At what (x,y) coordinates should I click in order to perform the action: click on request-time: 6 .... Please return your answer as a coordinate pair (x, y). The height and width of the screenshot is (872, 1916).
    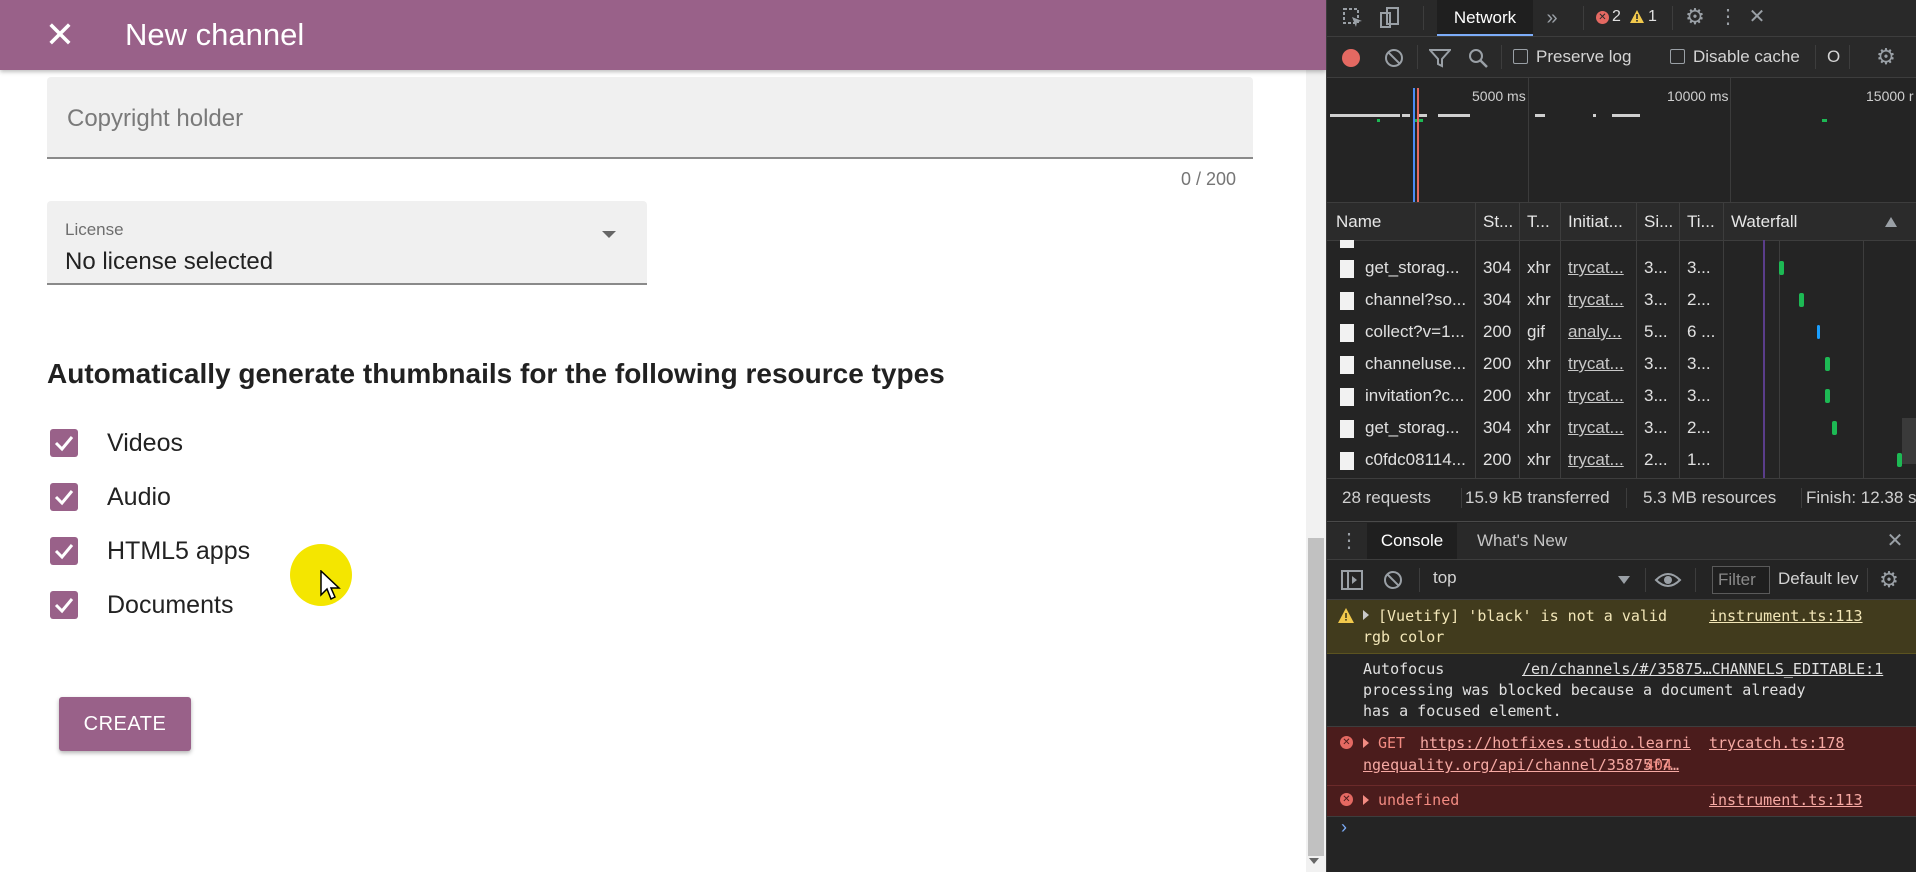
    Looking at the image, I should click on (1701, 331).